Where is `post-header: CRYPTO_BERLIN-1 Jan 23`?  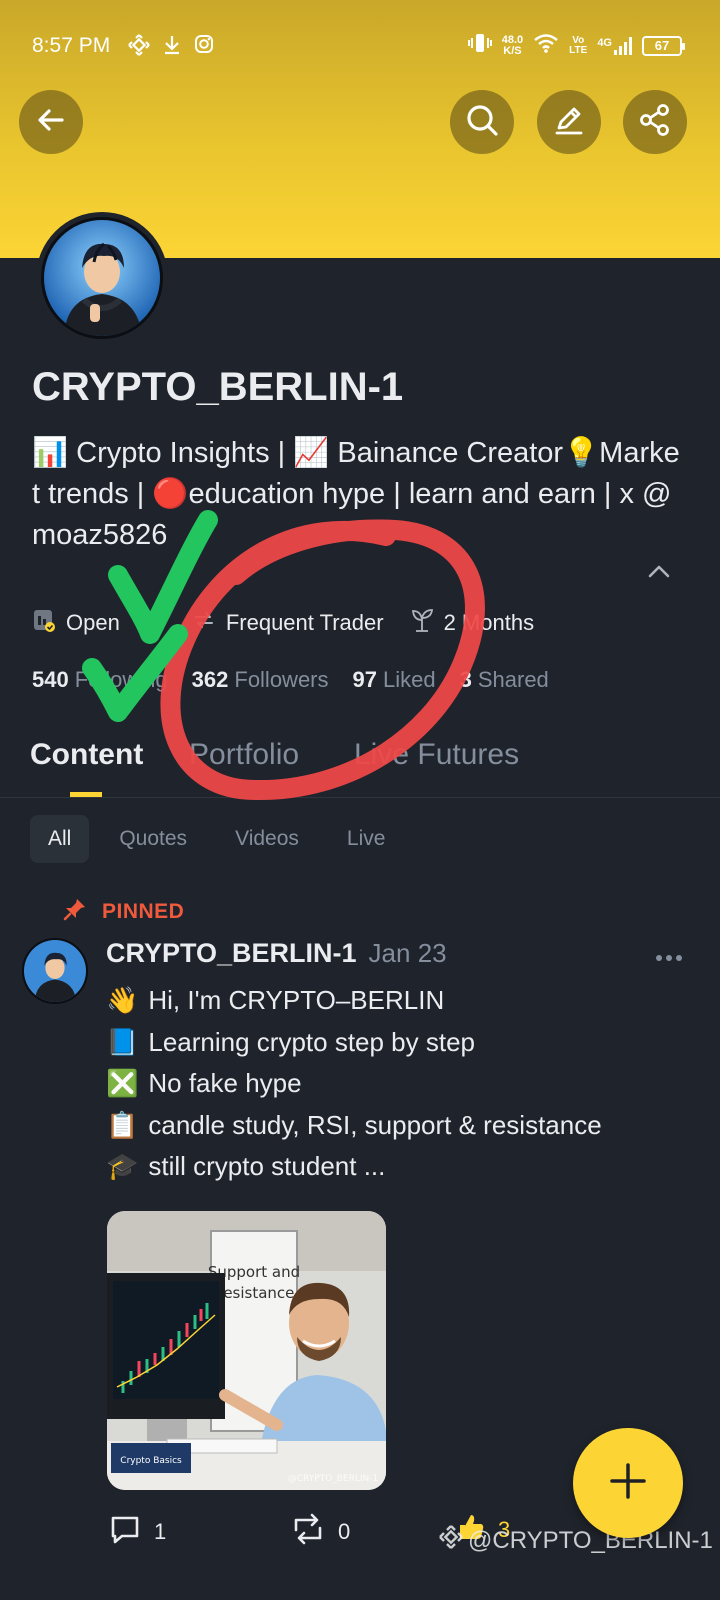 post-header: CRYPTO_BERLIN-1 Jan 23 is located at coordinates (276, 953).